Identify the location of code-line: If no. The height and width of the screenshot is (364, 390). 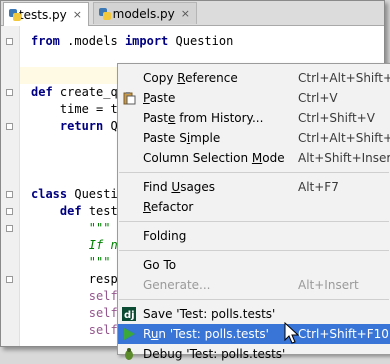
(78, 245).